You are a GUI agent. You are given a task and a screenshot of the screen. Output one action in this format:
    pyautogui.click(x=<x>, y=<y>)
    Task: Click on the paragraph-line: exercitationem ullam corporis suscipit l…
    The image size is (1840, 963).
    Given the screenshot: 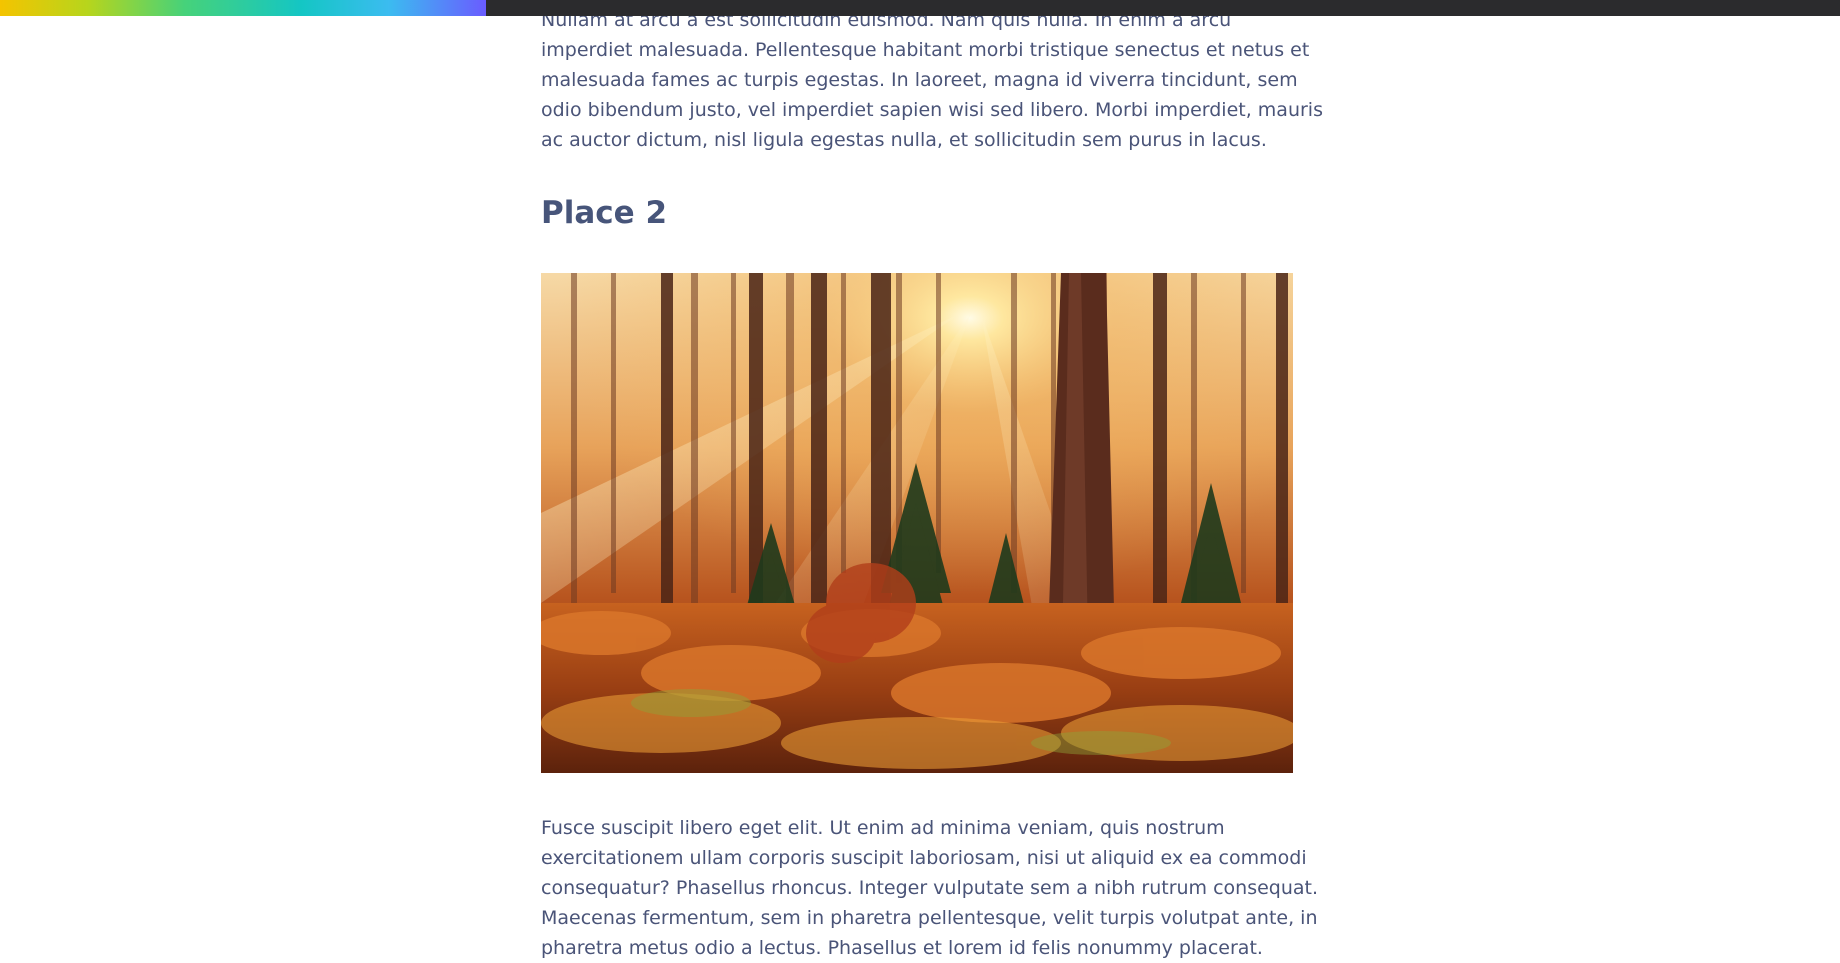 What is the action you would take?
    pyautogui.click(x=924, y=858)
    